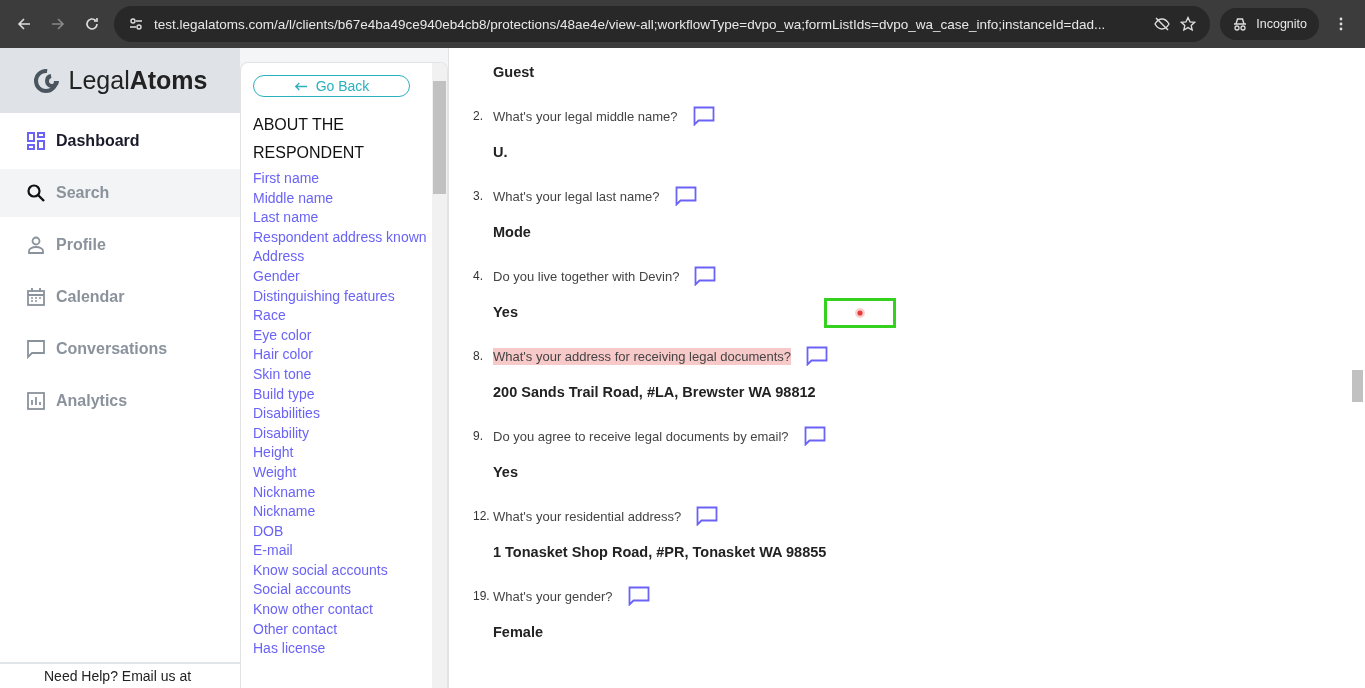  I want to click on outline-link: First name, so click(342, 179).